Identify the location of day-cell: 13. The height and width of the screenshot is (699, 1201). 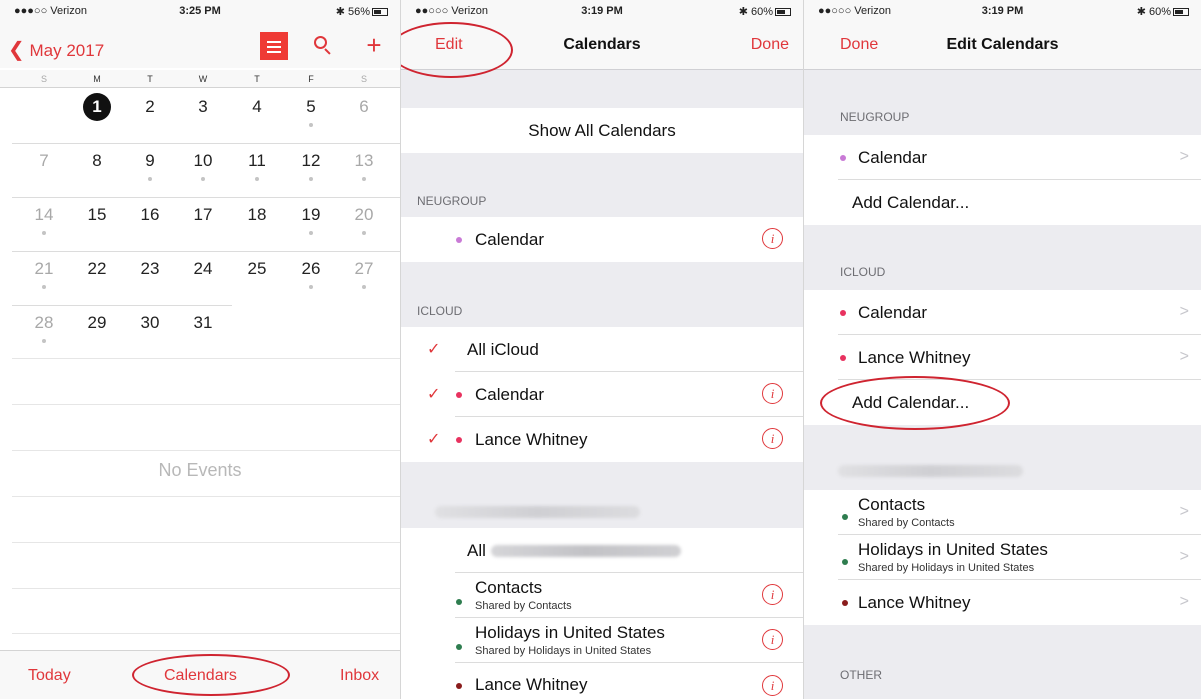
(364, 164).